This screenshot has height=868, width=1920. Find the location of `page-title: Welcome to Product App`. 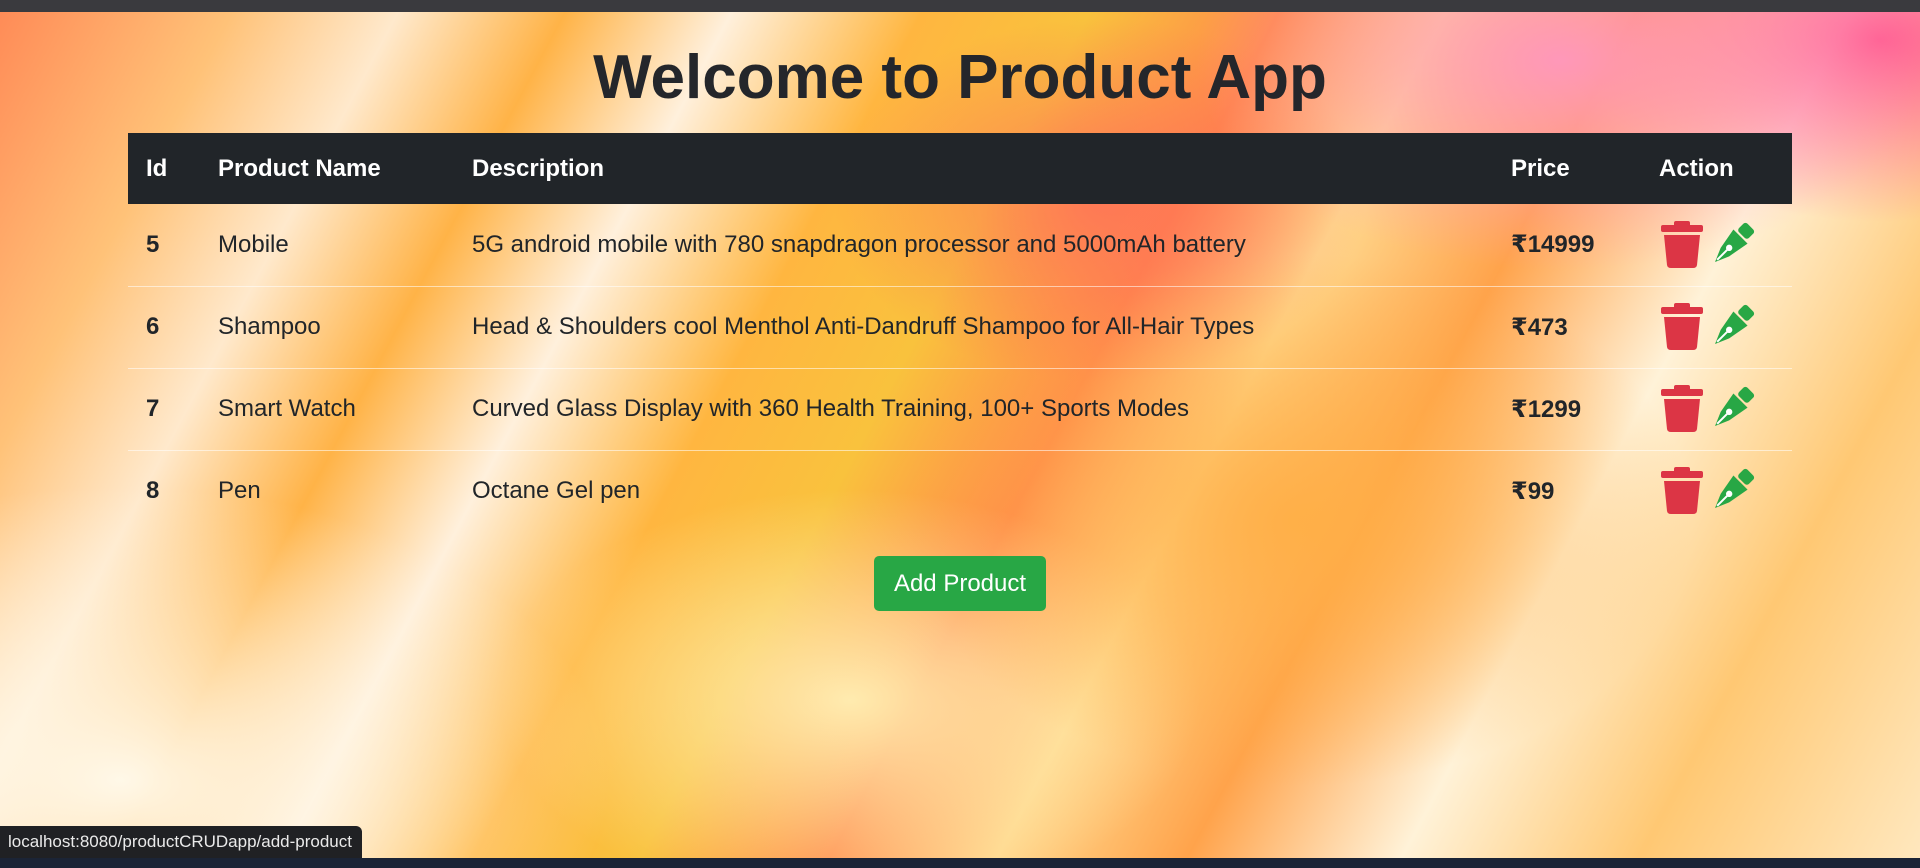

page-title: Welcome to Product App is located at coordinates (960, 77).